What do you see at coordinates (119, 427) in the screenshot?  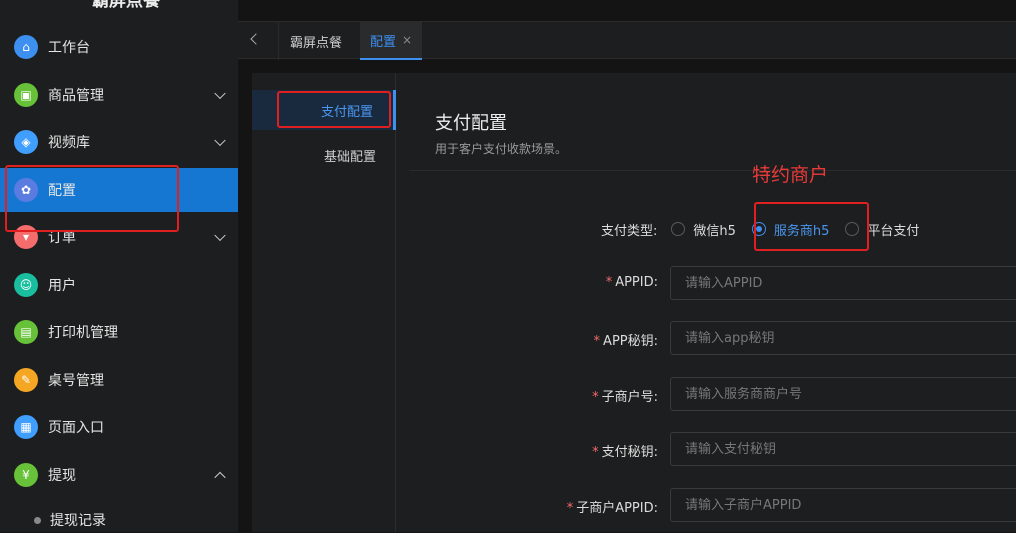 I see `sidebar-item-pages: ▦ 页面入口` at bounding box center [119, 427].